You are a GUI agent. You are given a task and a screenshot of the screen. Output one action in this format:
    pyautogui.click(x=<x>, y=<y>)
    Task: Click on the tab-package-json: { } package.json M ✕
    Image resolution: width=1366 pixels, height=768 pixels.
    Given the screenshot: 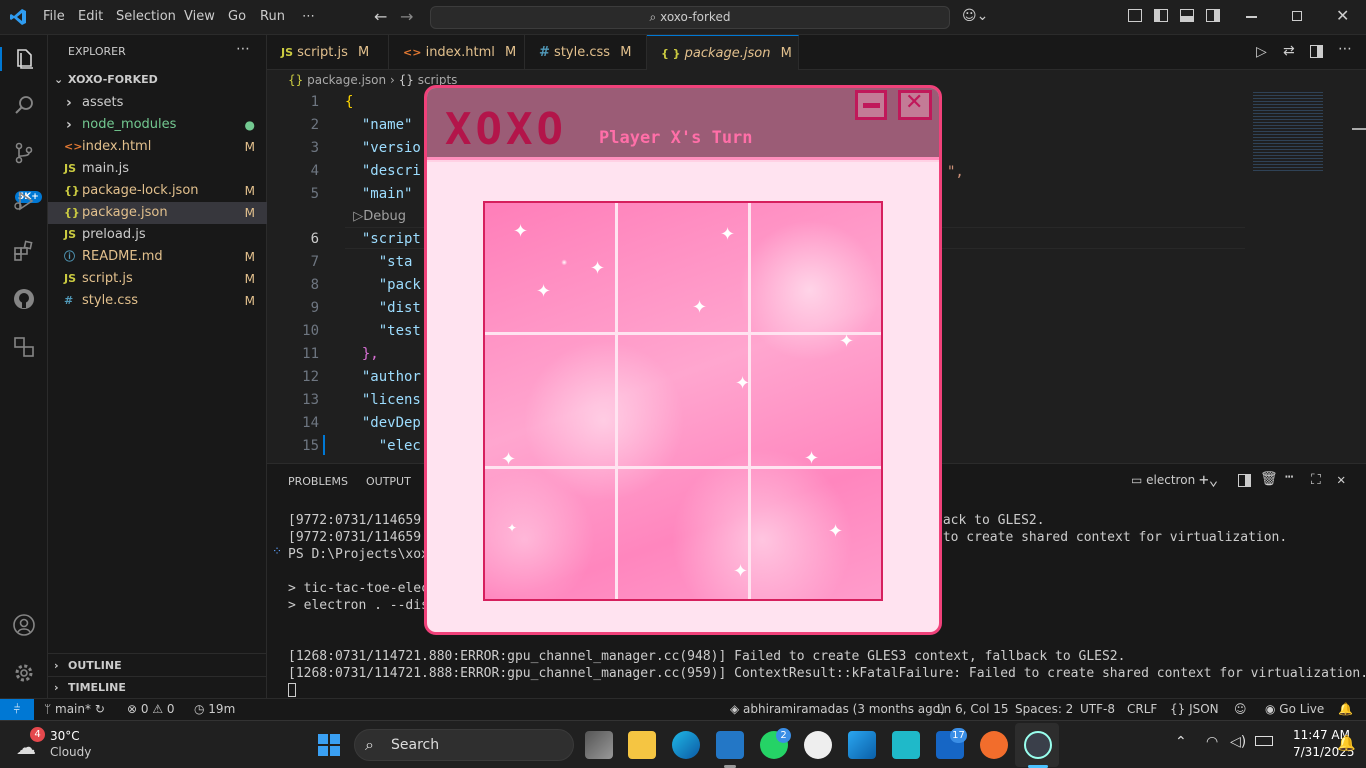 What is the action you would take?
    pyautogui.click(x=723, y=65)
    